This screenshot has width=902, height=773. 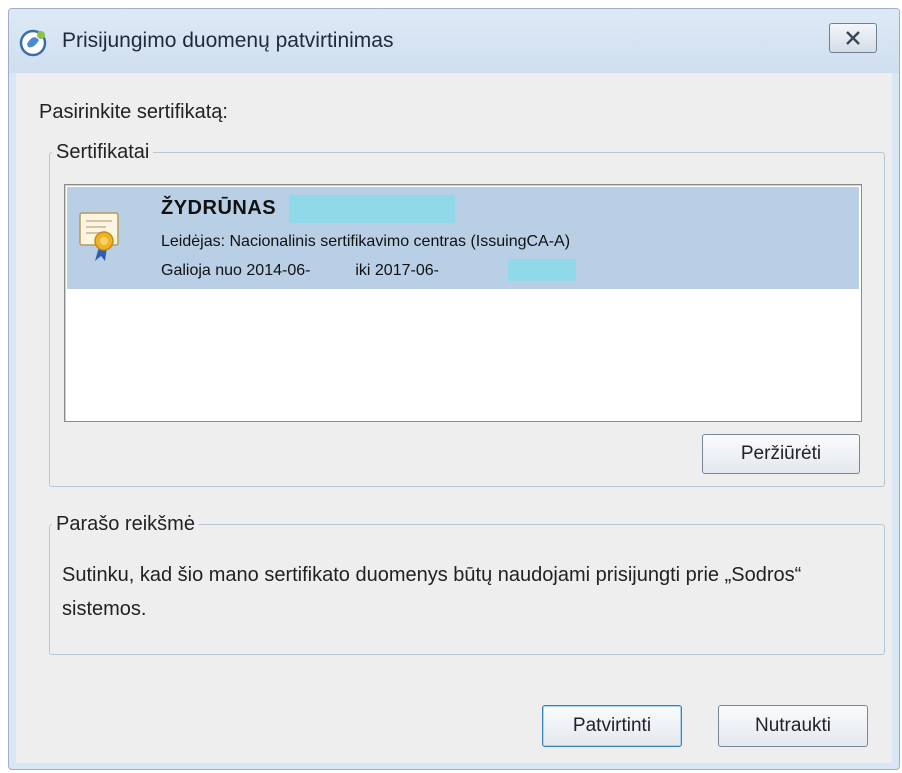 What do you see at coordinates (612, 726) in the screenshot?
I see `confirm-button: Patvirtinti` at bounding box center [612, 726].